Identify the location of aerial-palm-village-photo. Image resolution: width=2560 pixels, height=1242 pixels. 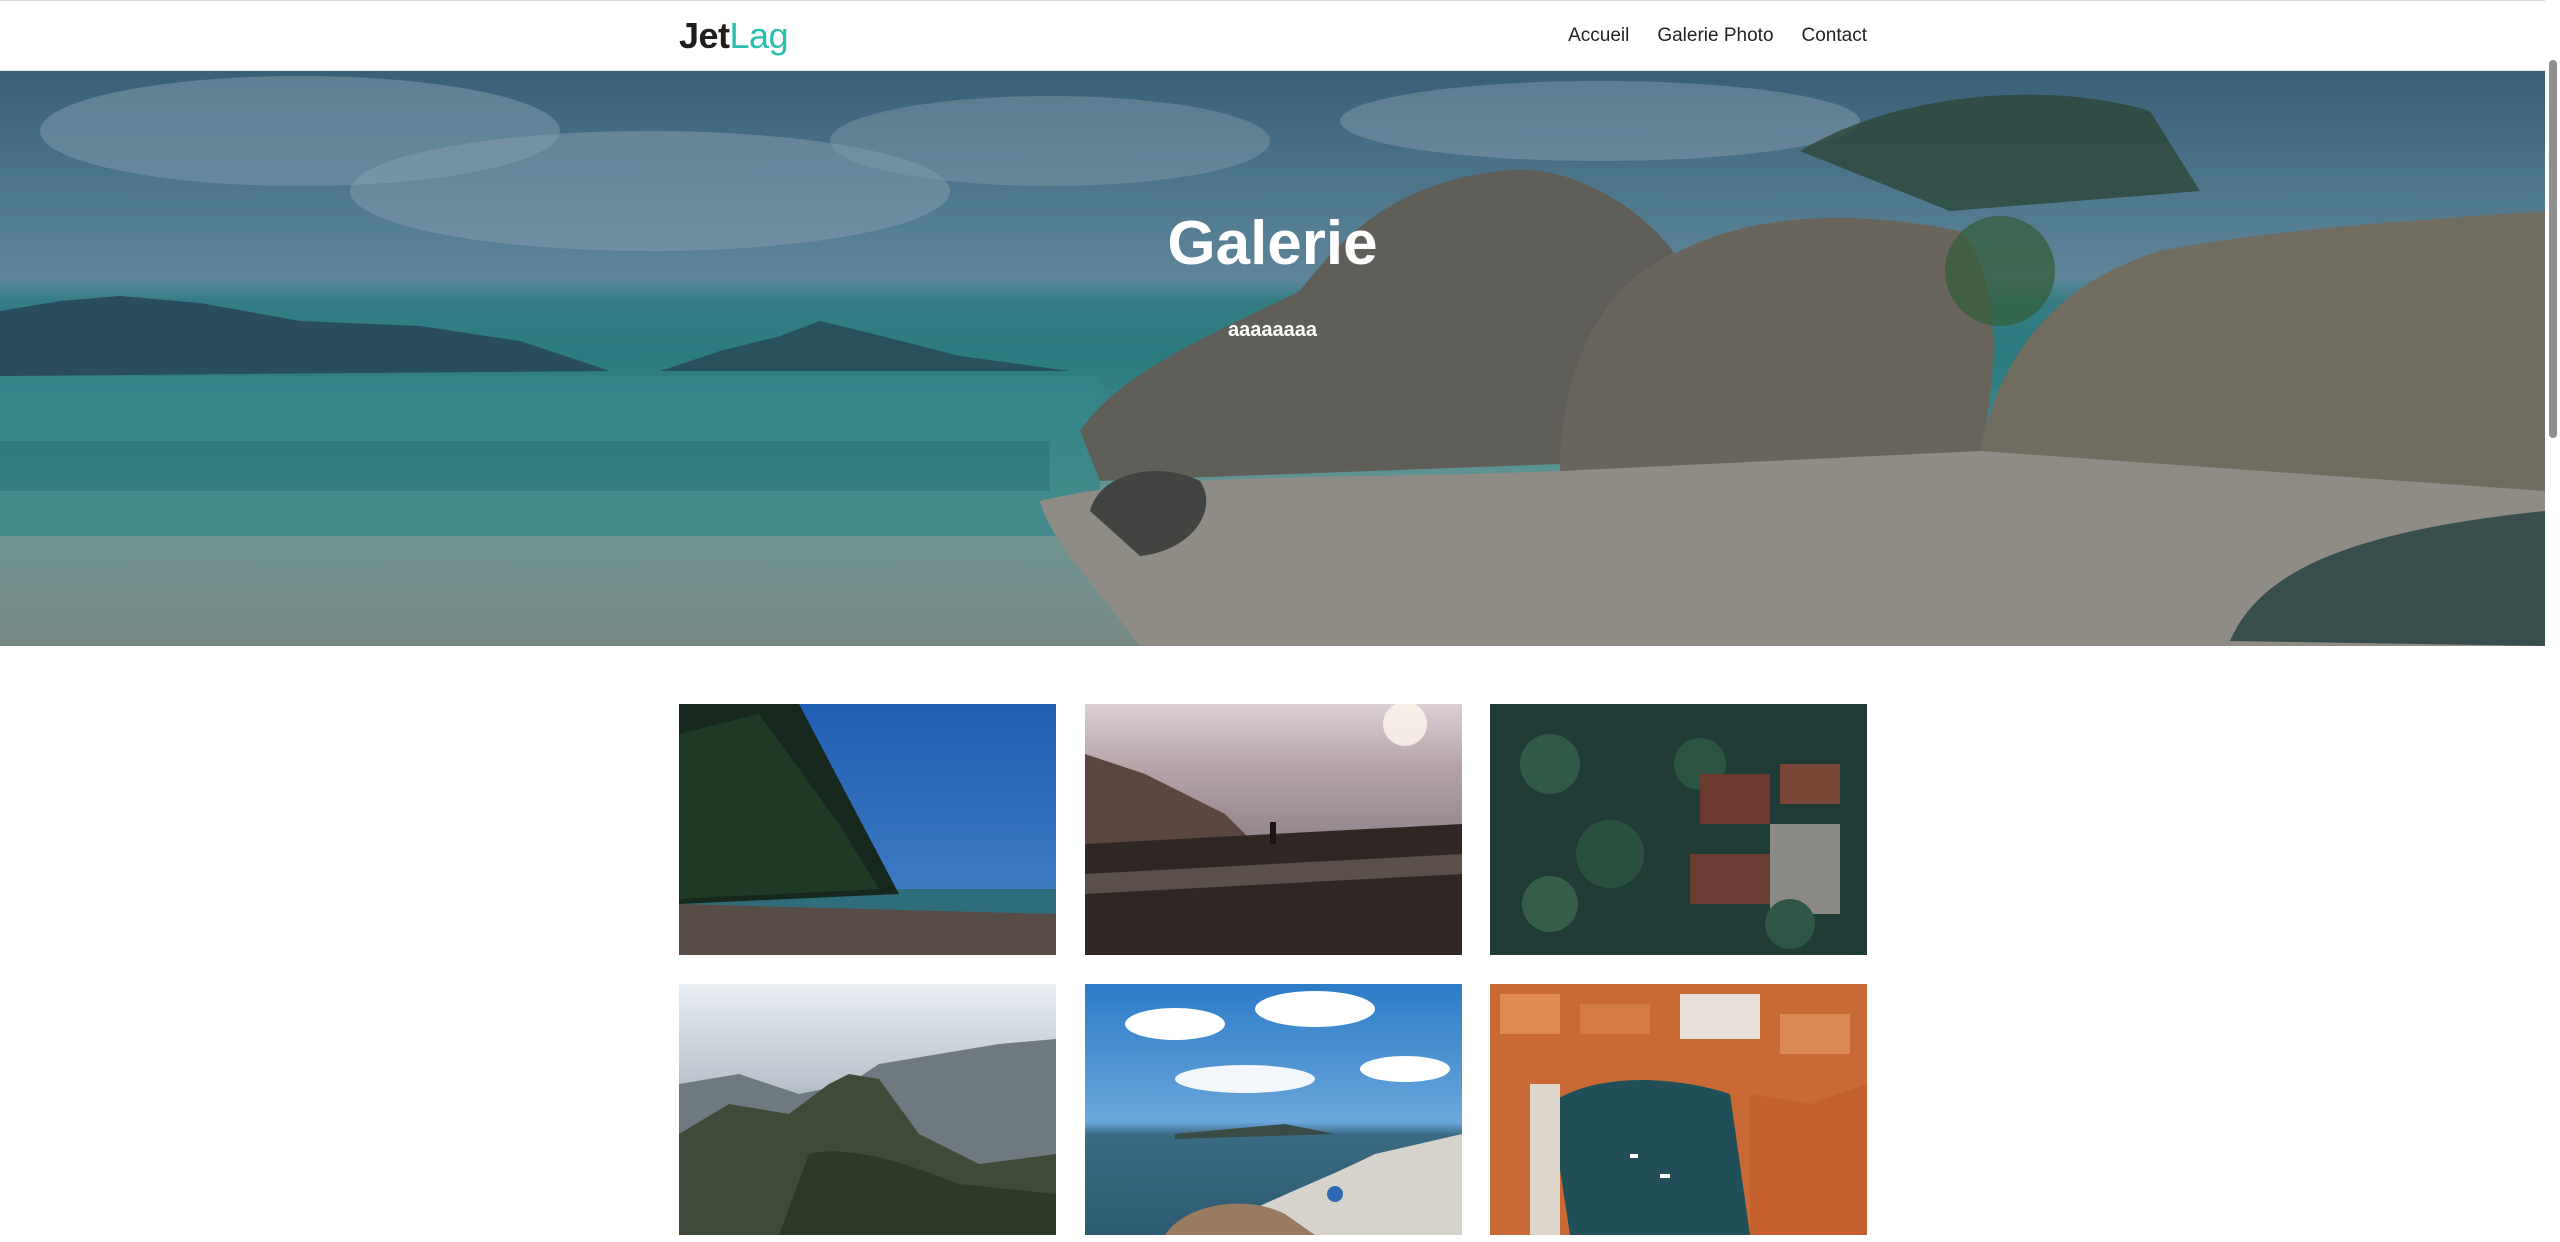
(1678, 829).